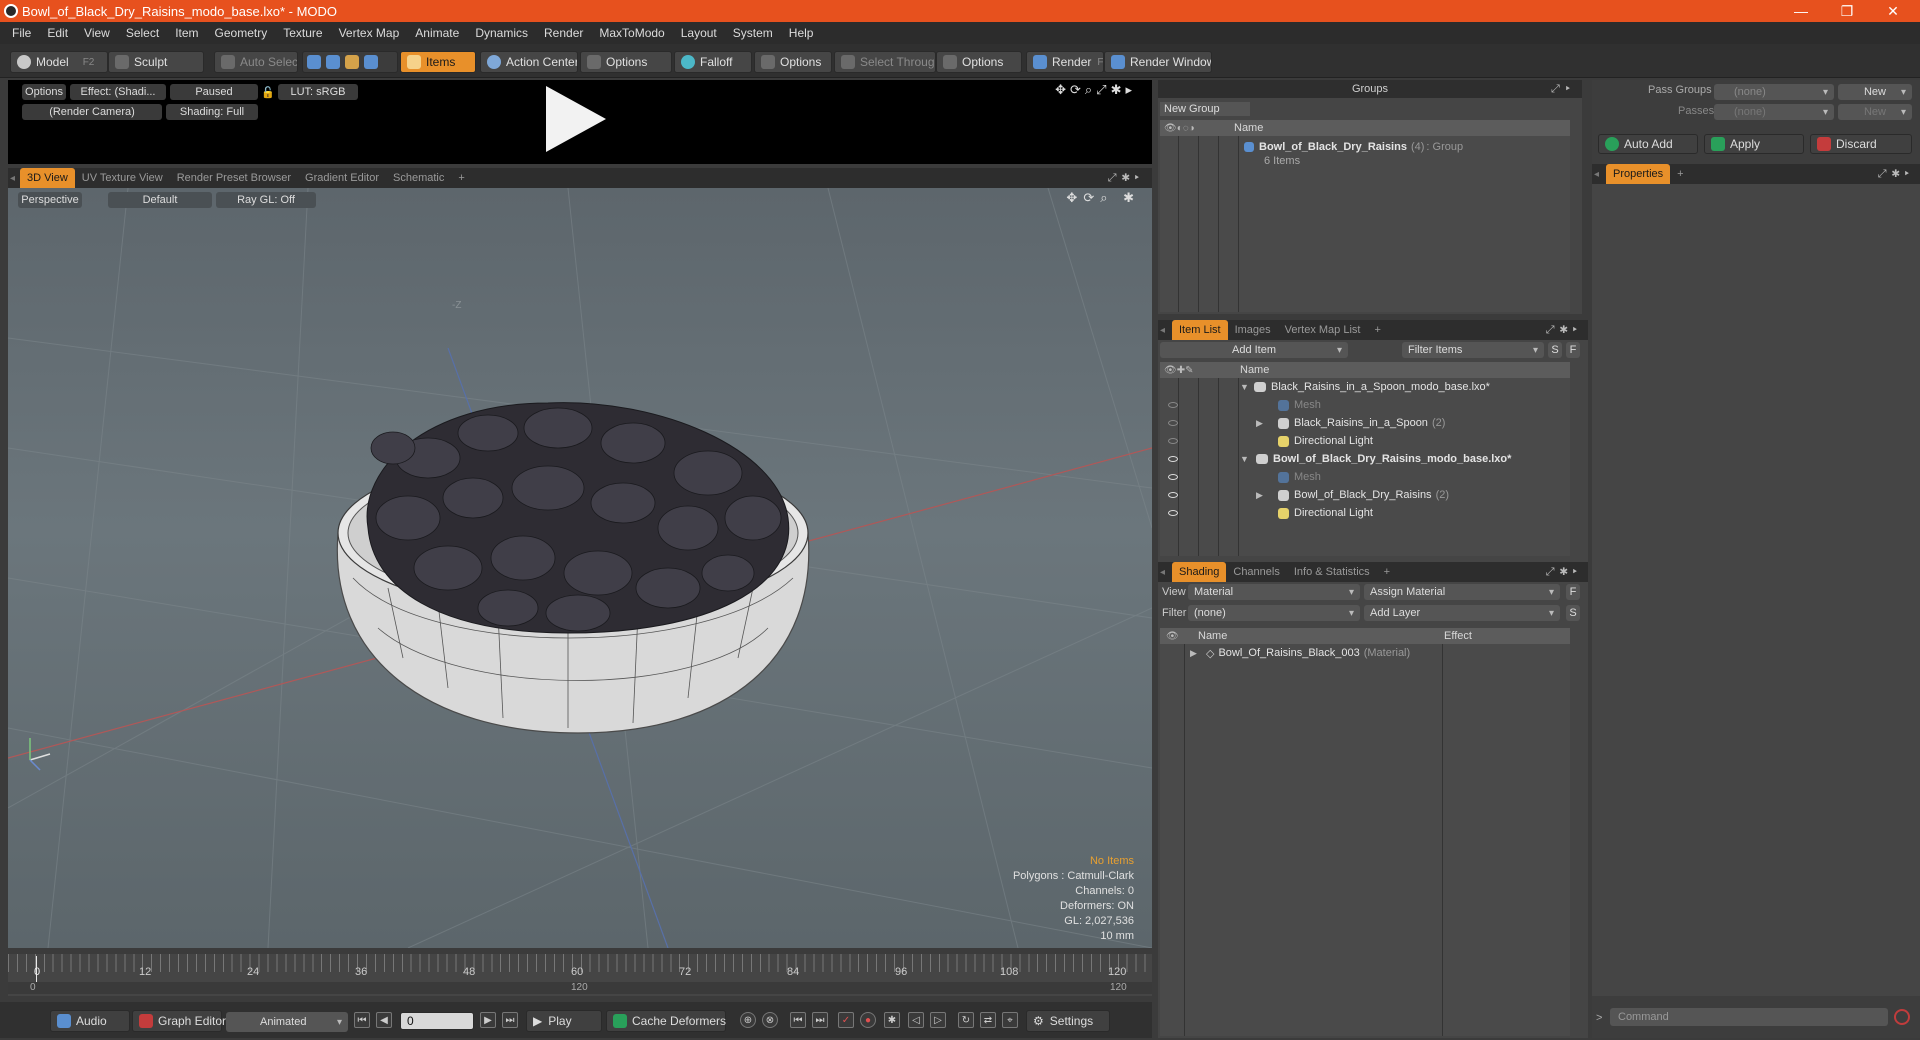 This screenshot has height=1040, width=1920. What do you see at coordinates (892, 1020) in the screenshot?
I see `key-options-icon: ✱` at bounding box center [892, 1020].